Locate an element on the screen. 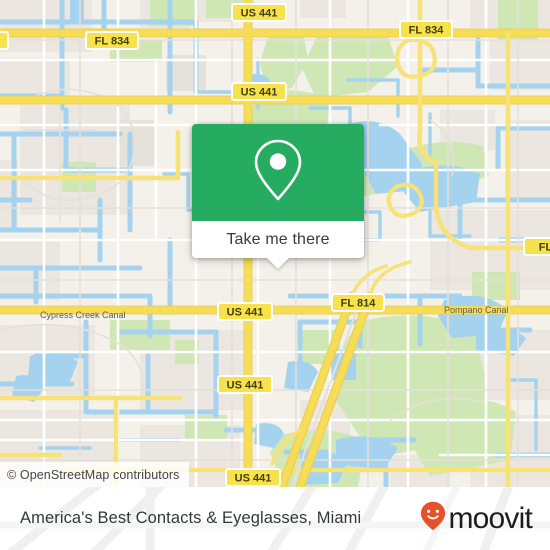  shield-fl-834-b: FL 834 is located at coordinates (426, 29).